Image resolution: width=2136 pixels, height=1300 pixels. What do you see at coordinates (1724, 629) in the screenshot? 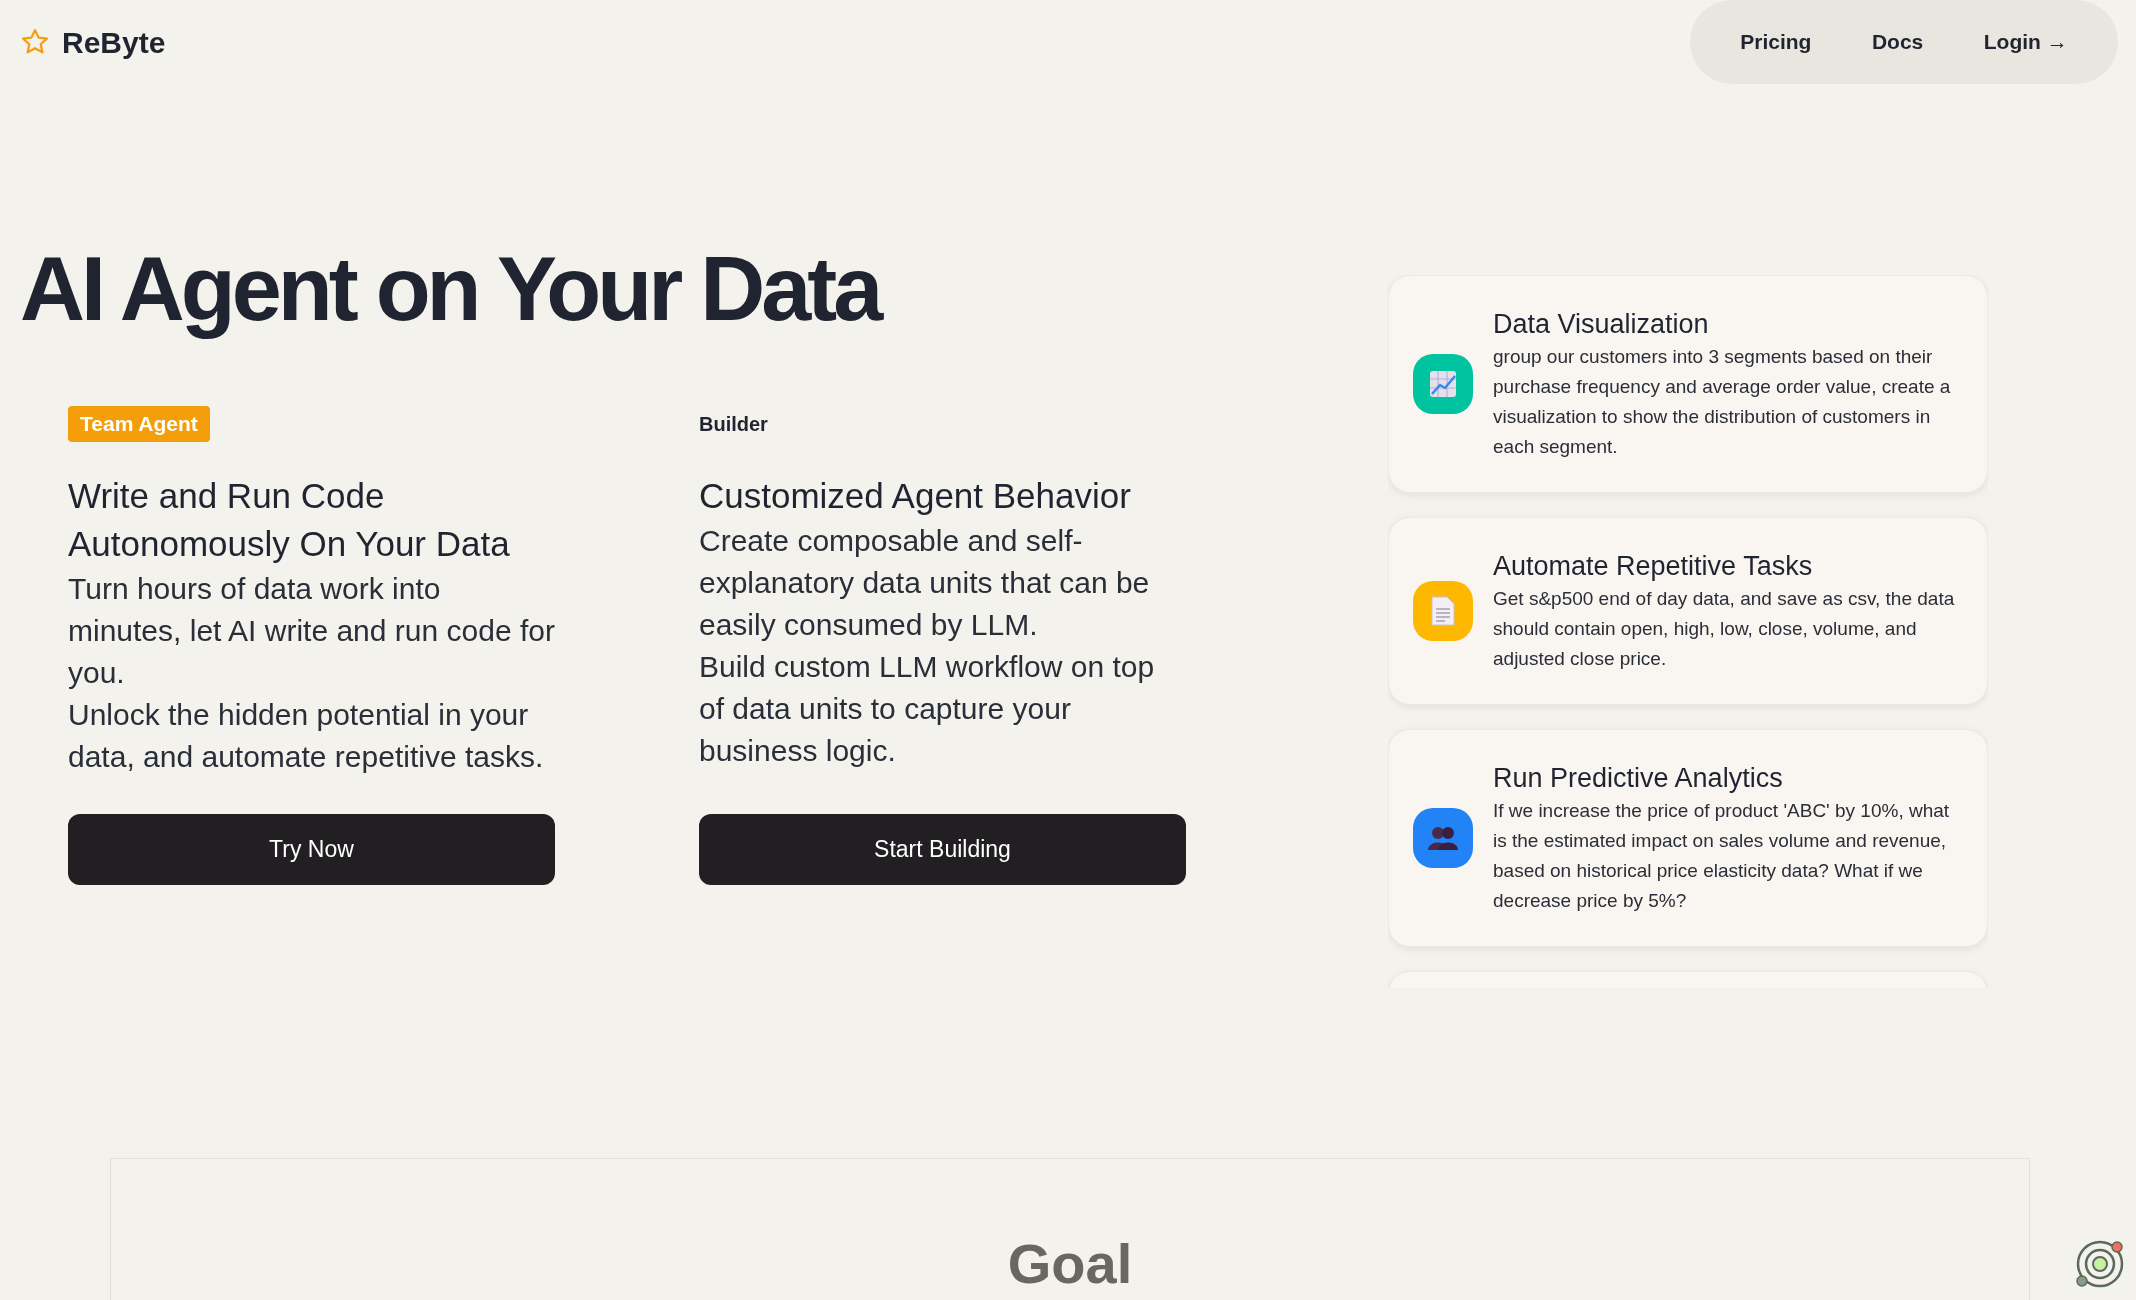
I see `card-text: Get s&p500 end of day data, and save as csv, the data should contain open, high, low, close, volume, and adjusted close price.` at bounding box center [1724, 629].